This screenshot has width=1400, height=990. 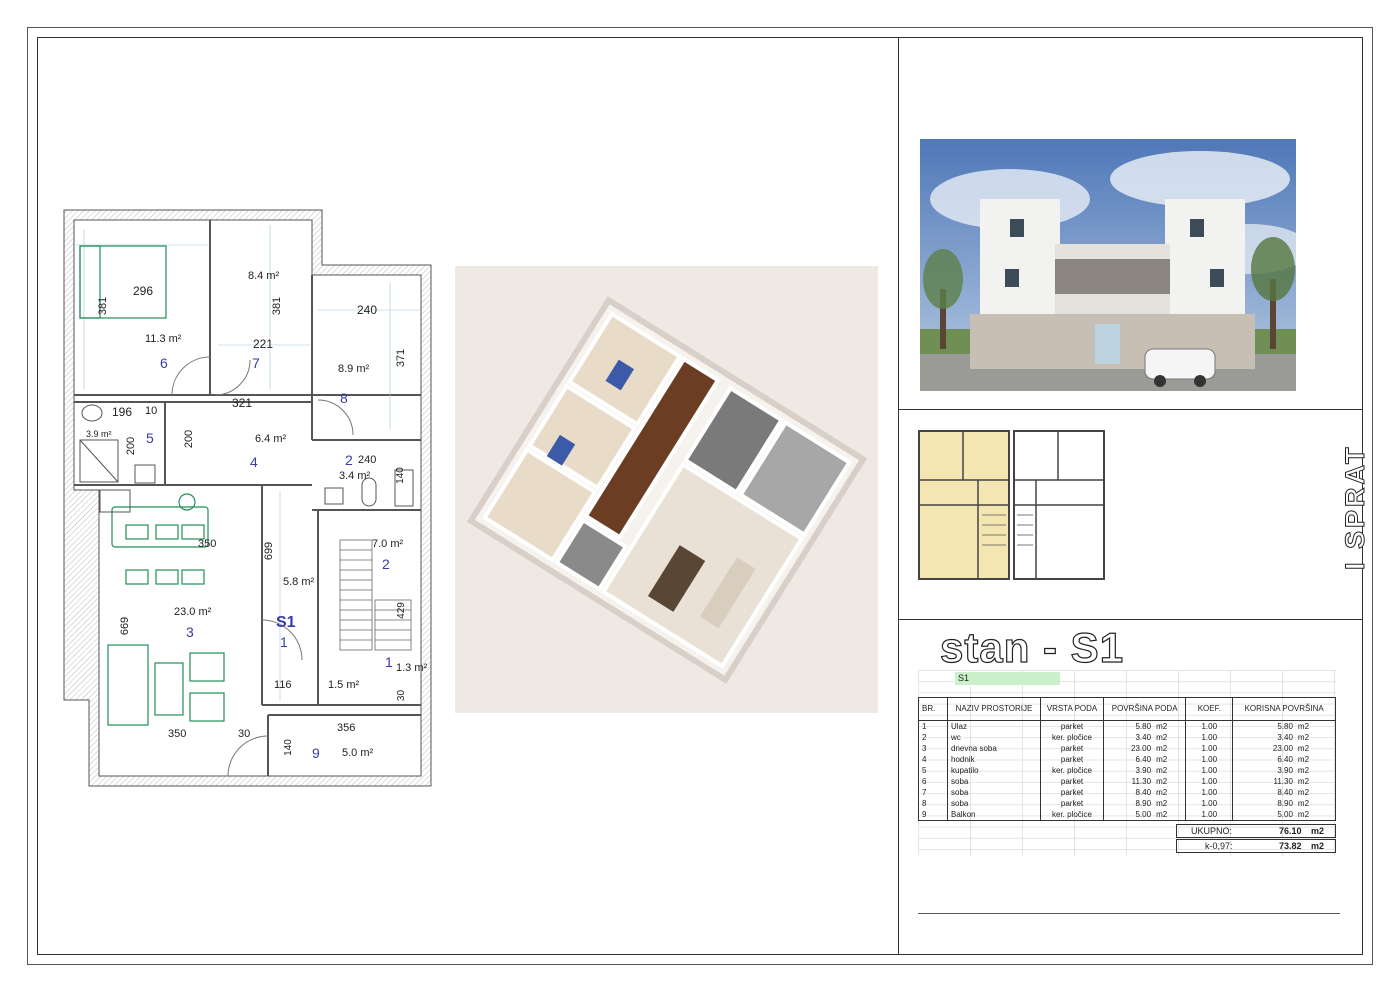 What do you see at coordinates (193, 612) in the screenshot?
I see `area-room3: 23.0 m²` at bounding box center [193, 612].